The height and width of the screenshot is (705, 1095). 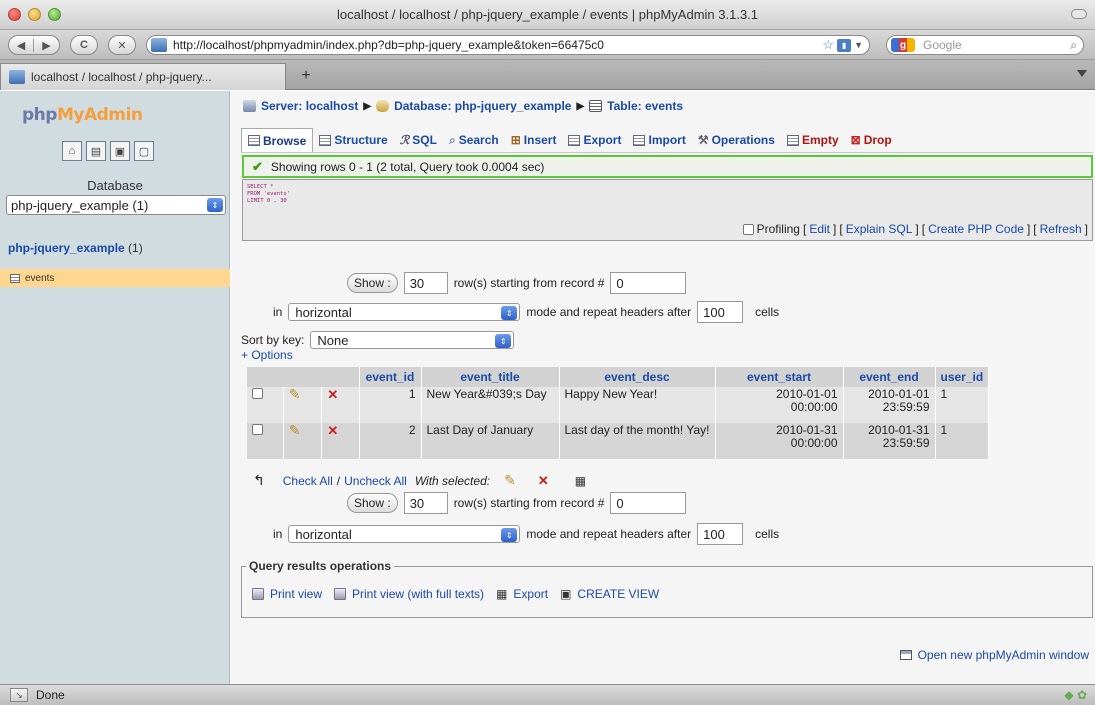 I want to click on sort-by-key-select: None ⇕, so click(x=412, y=340).